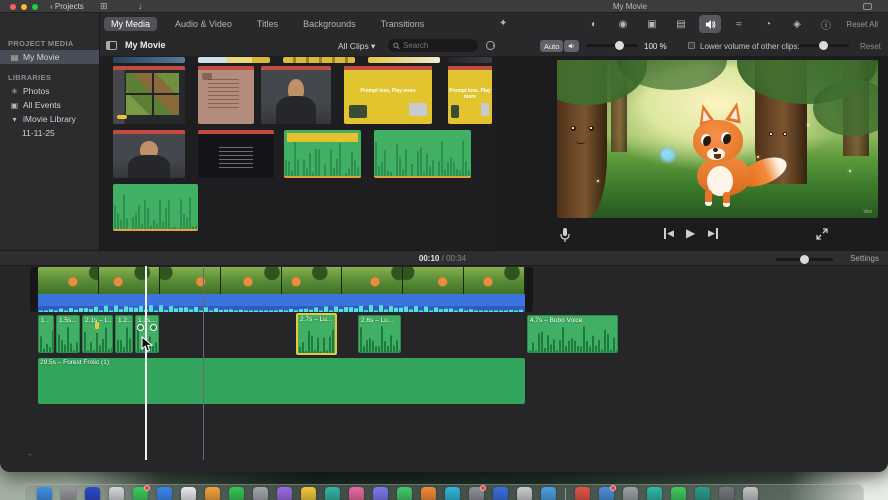 This screenshot has width=888, height=500. Describe the element at coordinates (739, 24) in the screenshot. I see `noise-reduction-icon: ≈` at that location.